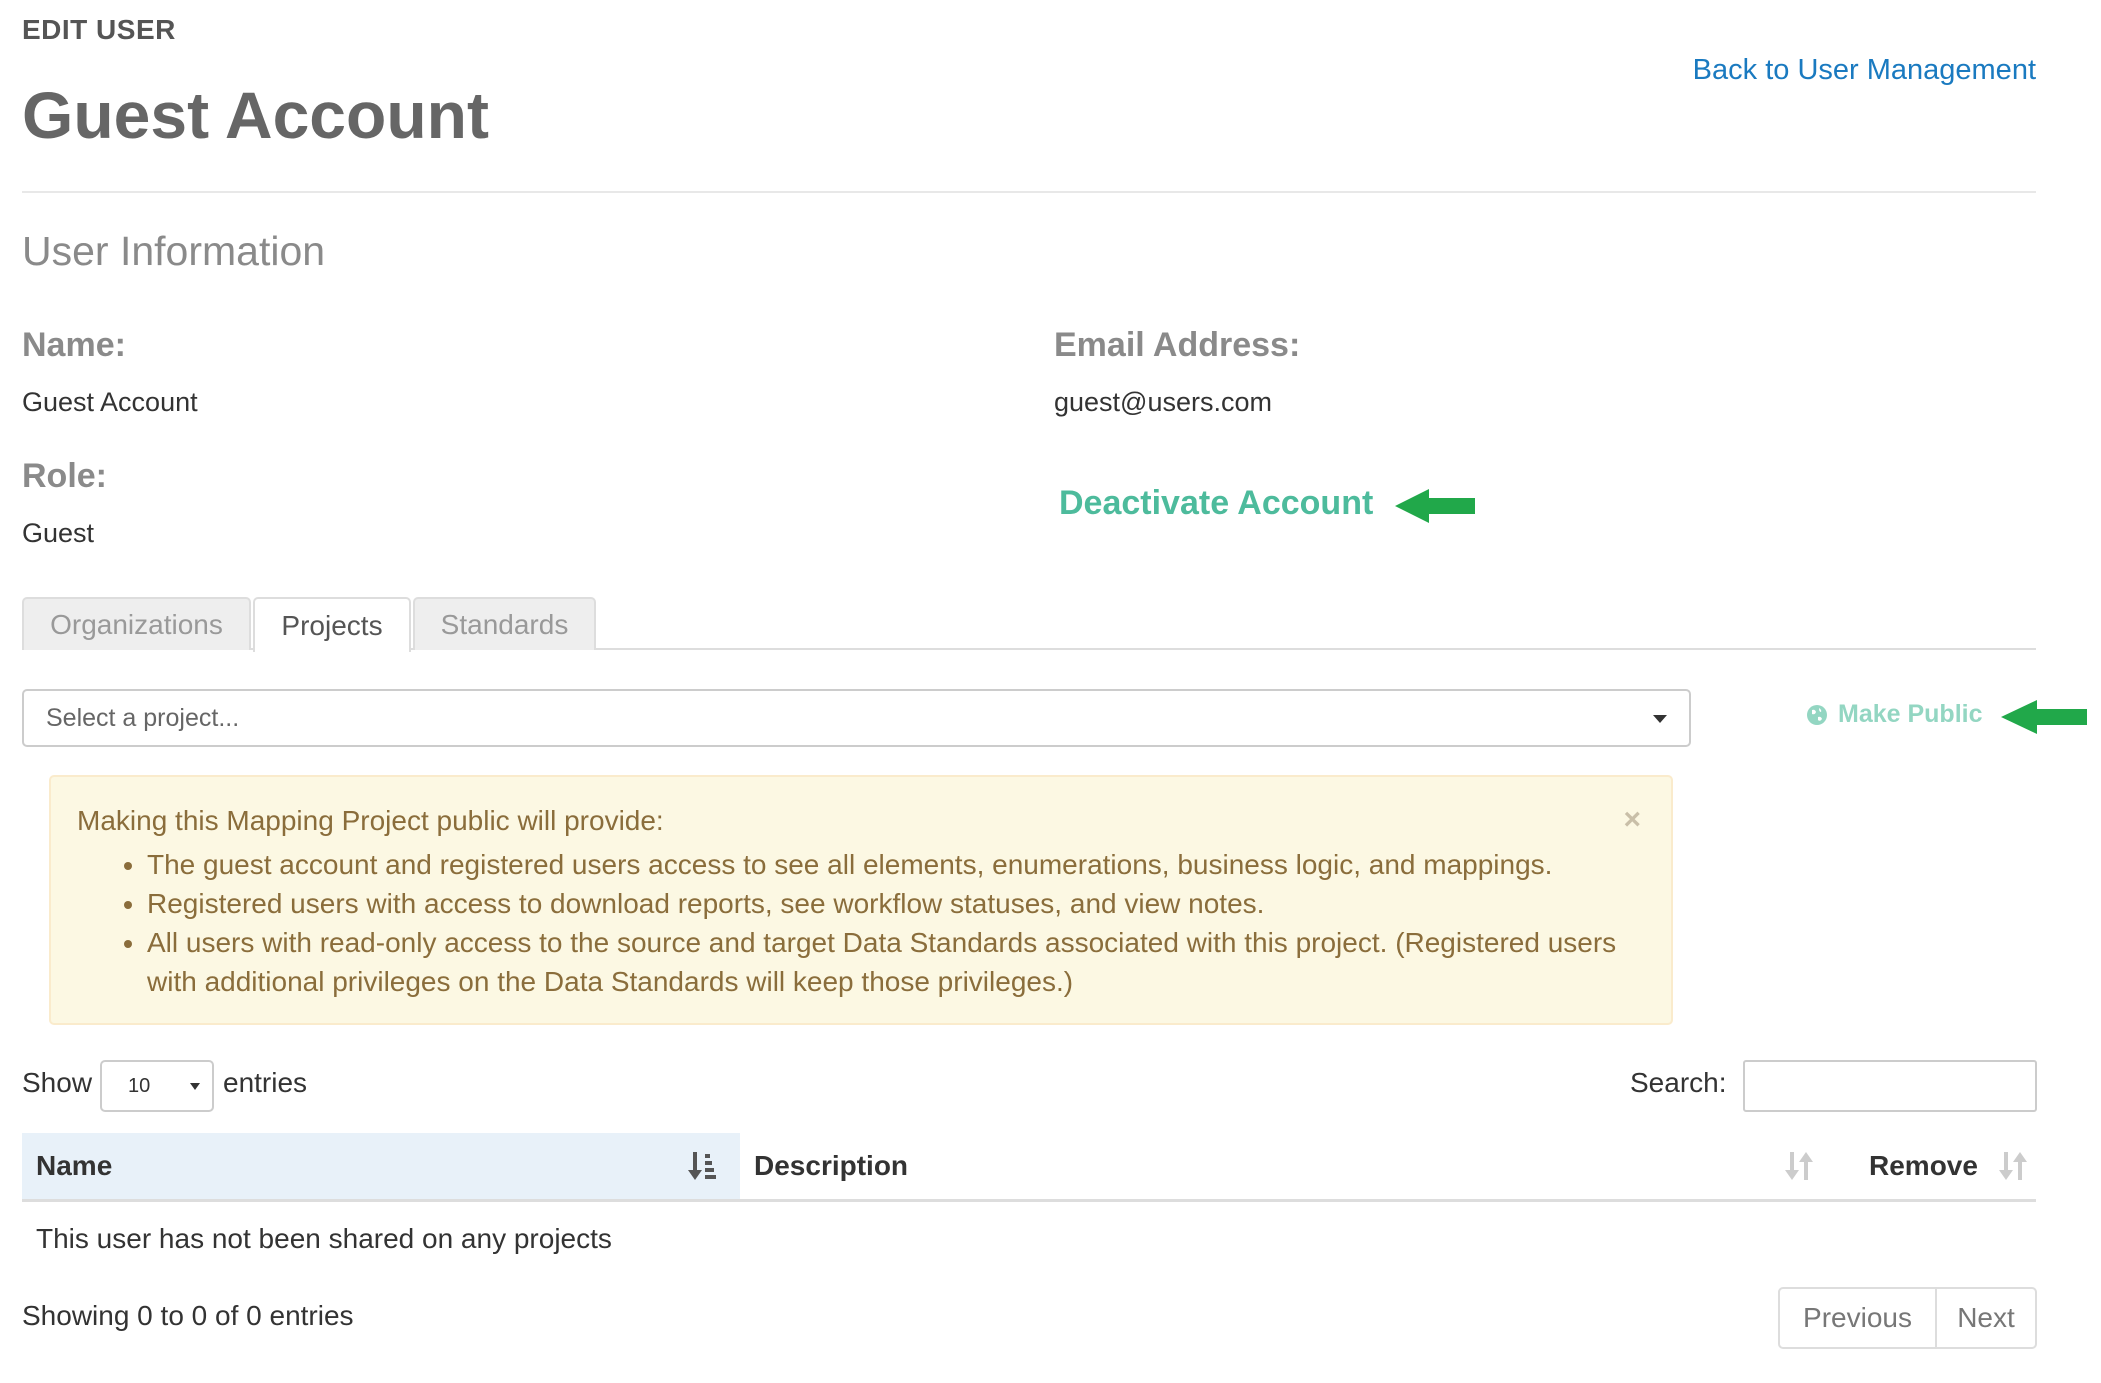 The height and width of the screenshot is (1383, 2101). I want to click on sort-ascending-icon, so click(702, 1166).